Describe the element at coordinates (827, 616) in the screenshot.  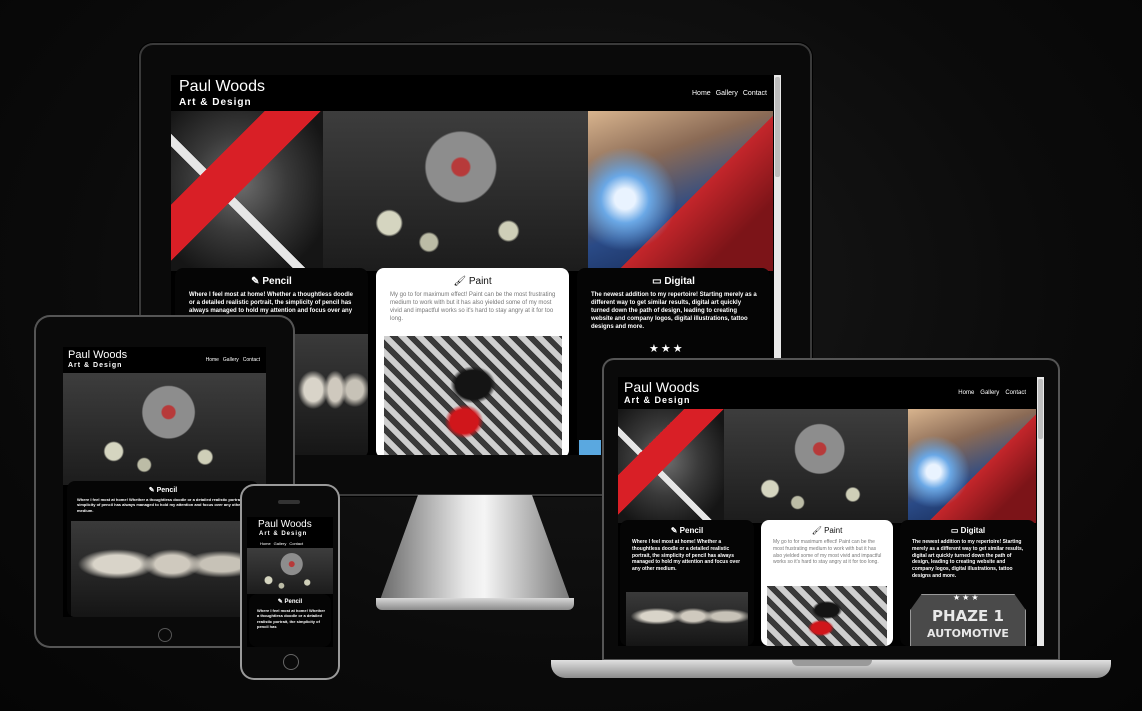
I see `laptop-card-paint-image` at that location.